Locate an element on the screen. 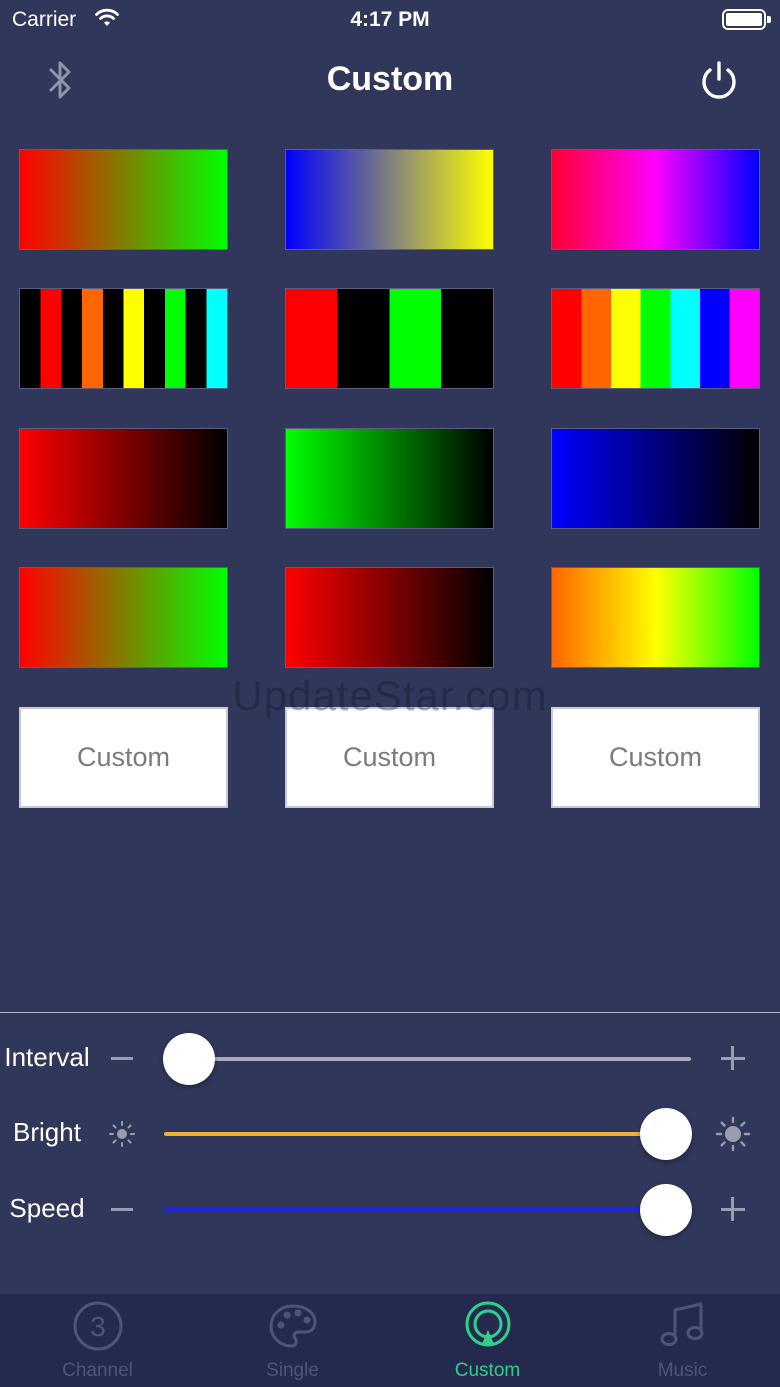  interval-decrease-button is located at coordinates (122, 1058).